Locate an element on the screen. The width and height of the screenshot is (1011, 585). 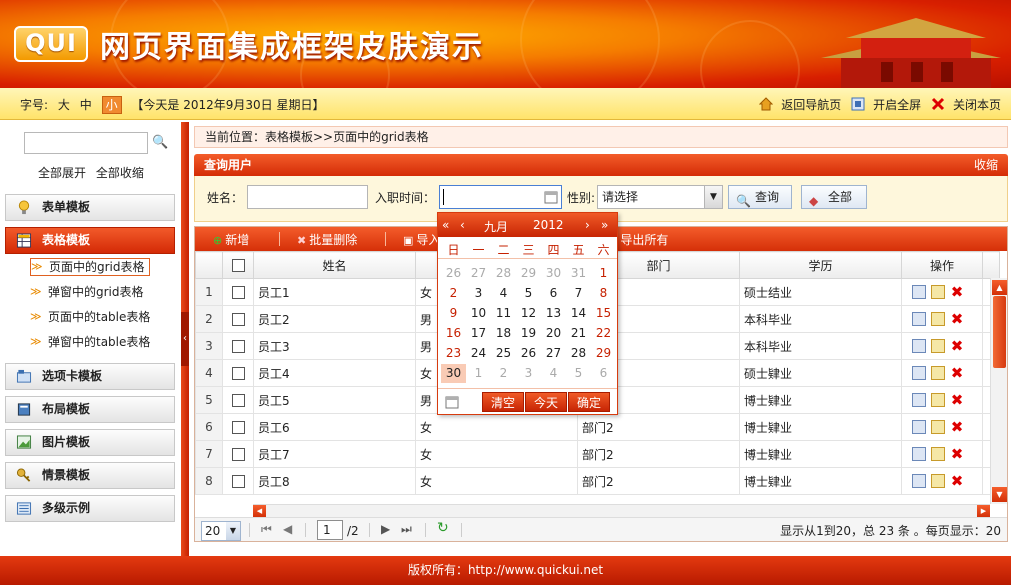
calendar-day: 30 is located at coordinates (453, 373).